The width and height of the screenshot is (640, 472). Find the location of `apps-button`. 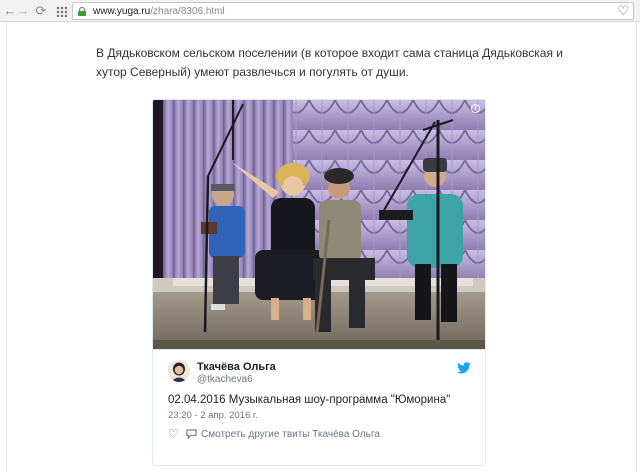

apps-button is located at coordinates (62, 11).